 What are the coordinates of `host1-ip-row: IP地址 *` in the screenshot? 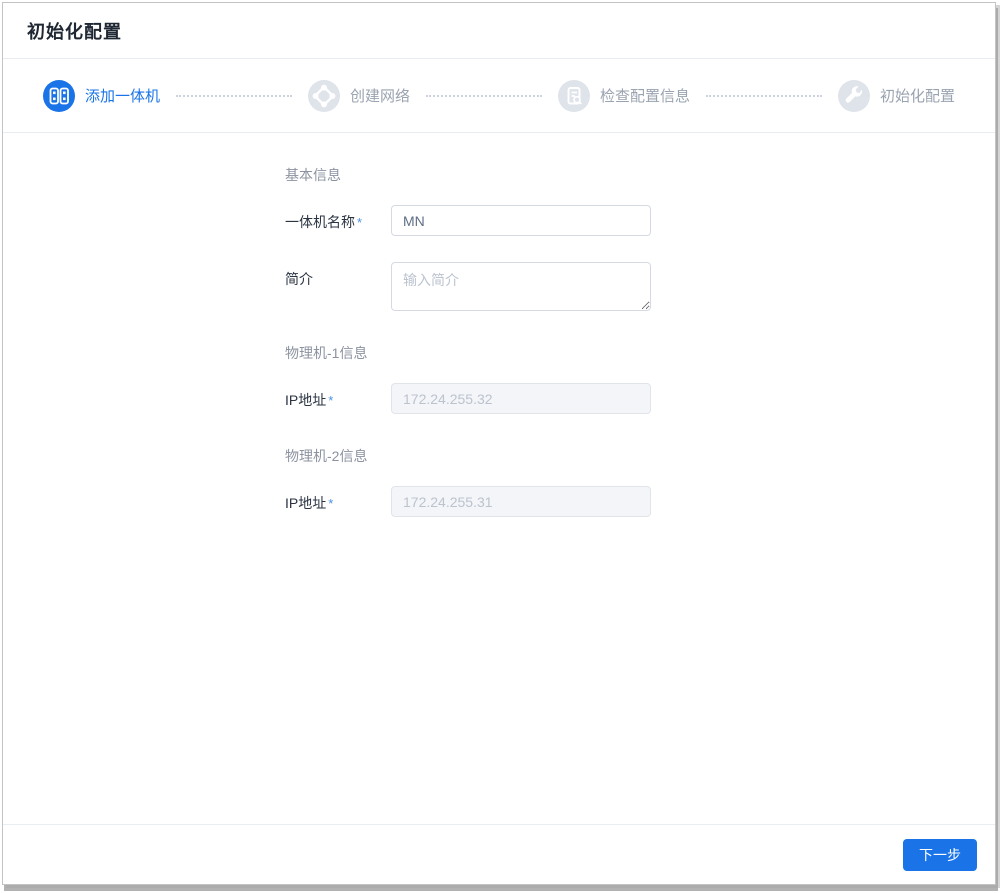 It's located at (640, 398).